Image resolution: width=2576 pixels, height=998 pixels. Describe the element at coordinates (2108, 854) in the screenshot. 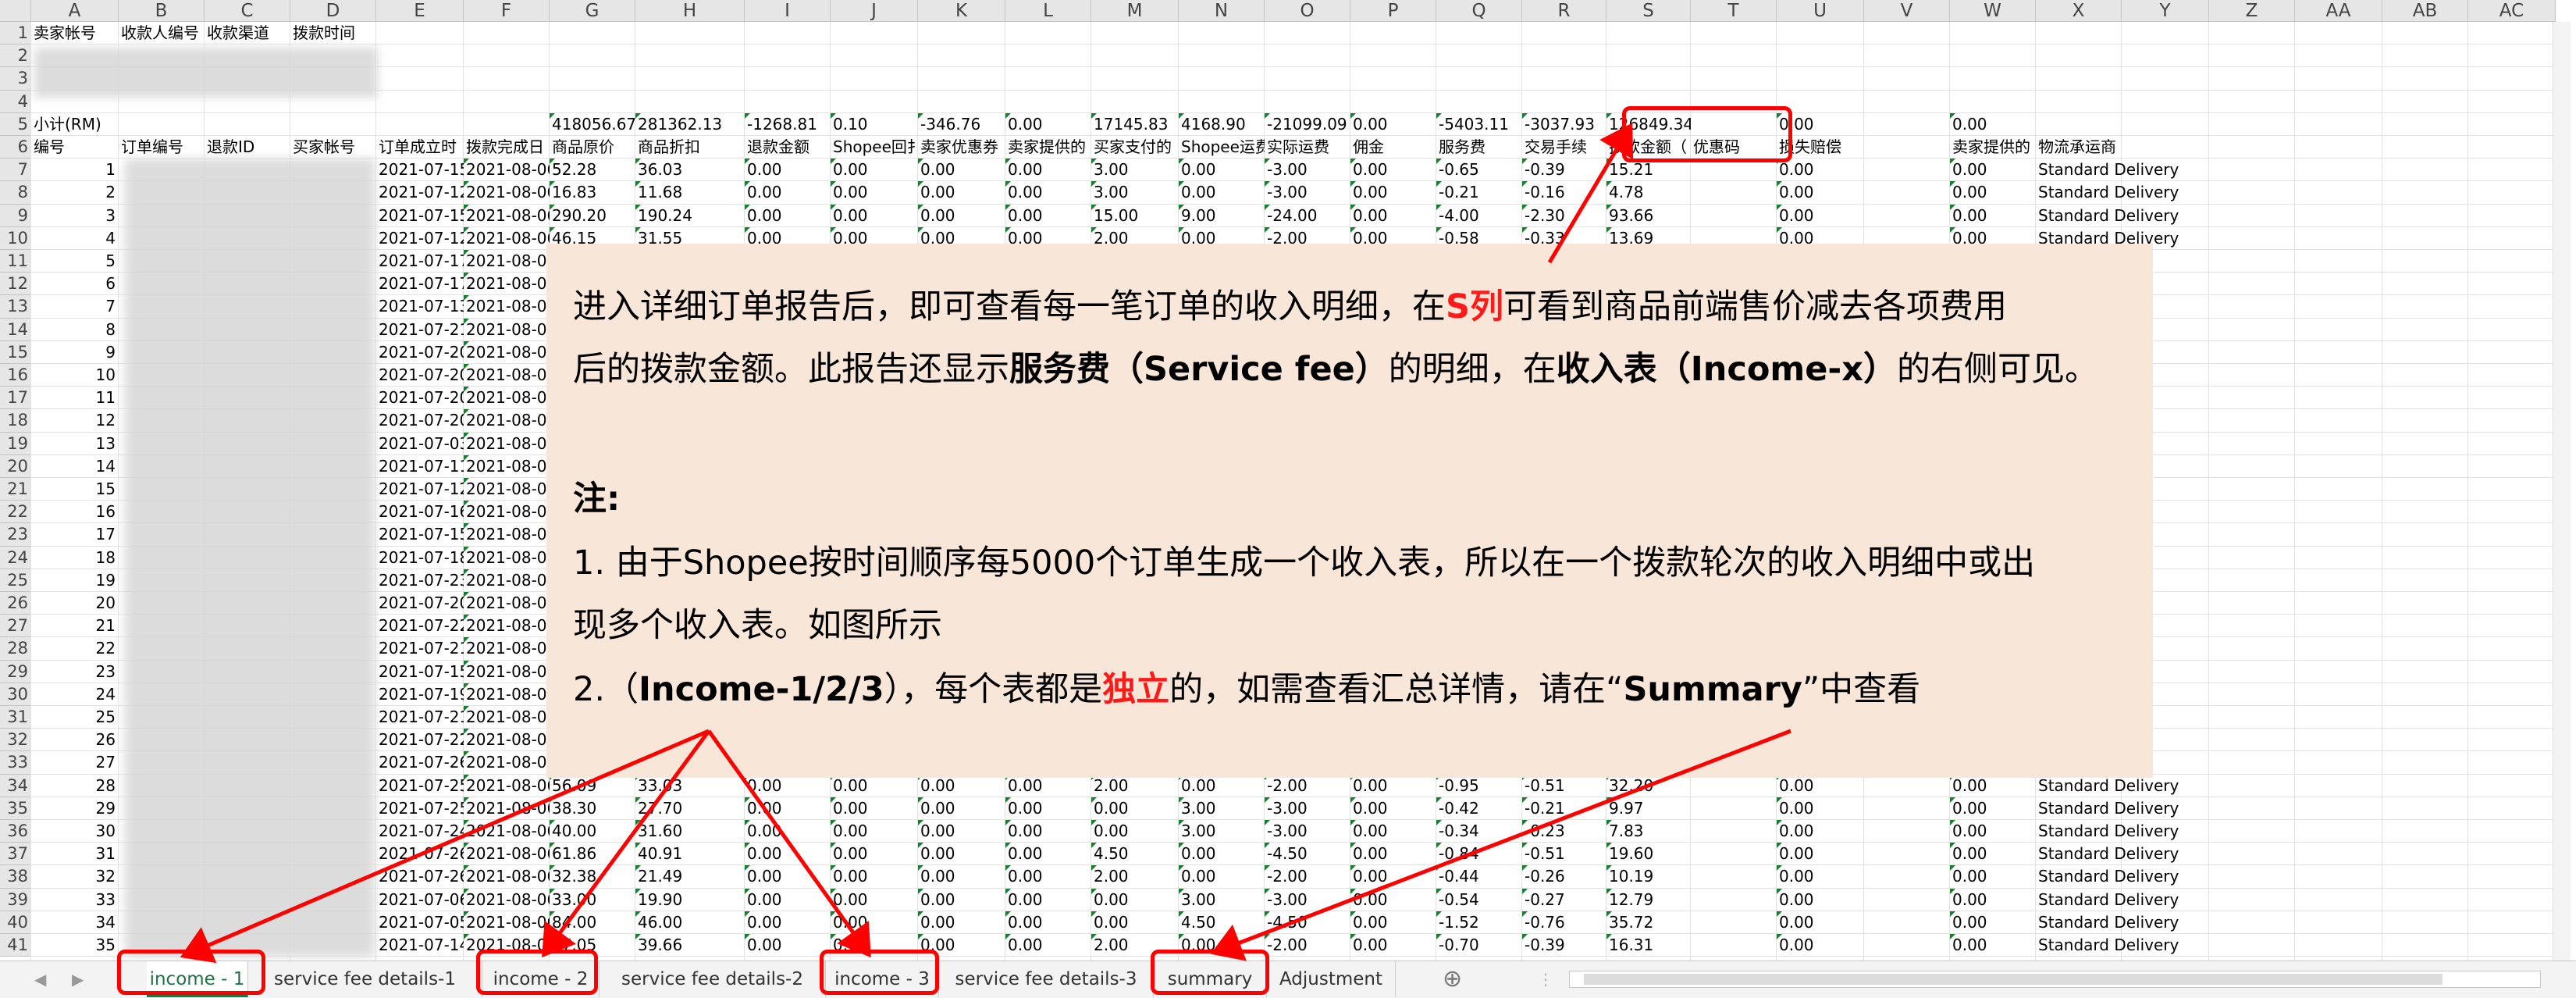

I see `logistics-carrier: Standard Delivery` at that location.